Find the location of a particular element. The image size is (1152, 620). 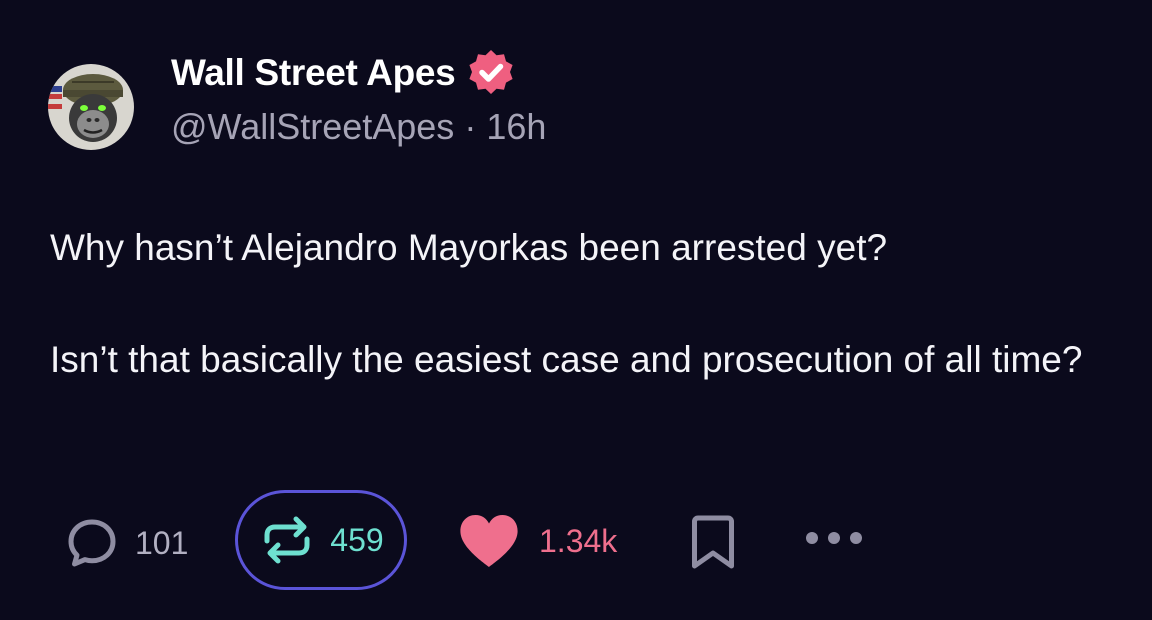

heart-icon is located at coordinates (489, 541).